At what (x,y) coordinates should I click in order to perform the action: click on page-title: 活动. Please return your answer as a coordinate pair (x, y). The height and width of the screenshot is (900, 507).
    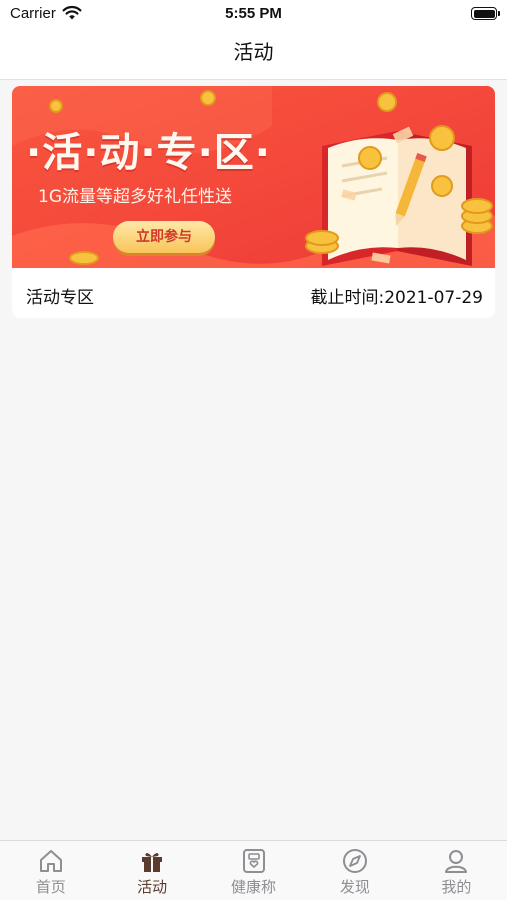
    Looking at the image, I should click on (253, 52).